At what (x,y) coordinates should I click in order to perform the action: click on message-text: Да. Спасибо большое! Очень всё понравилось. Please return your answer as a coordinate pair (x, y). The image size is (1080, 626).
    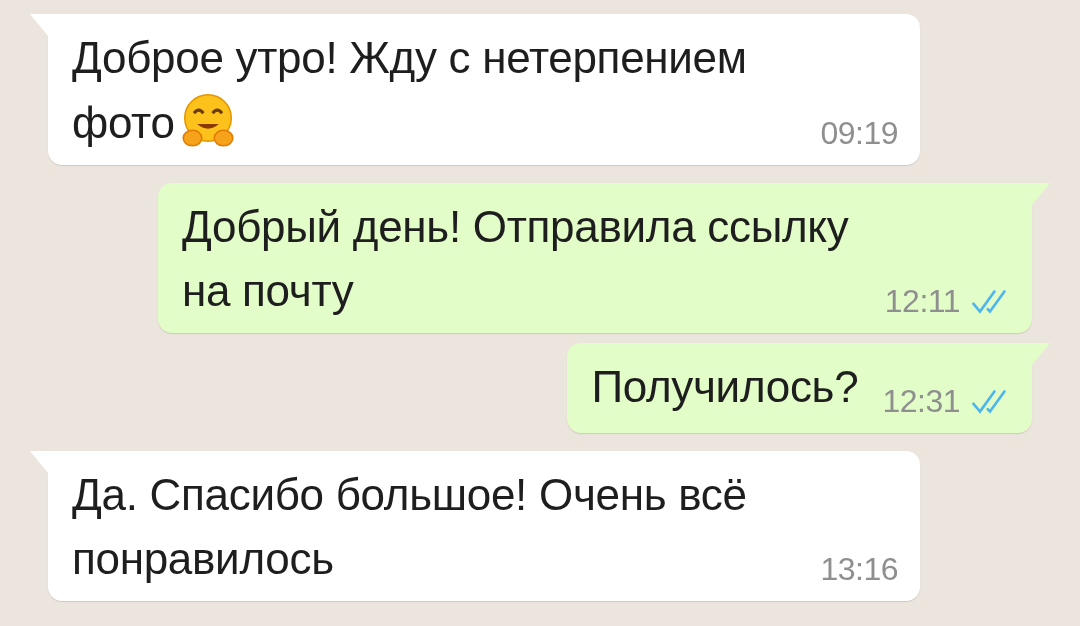
    Looking at the image, I should click on (409, 526).